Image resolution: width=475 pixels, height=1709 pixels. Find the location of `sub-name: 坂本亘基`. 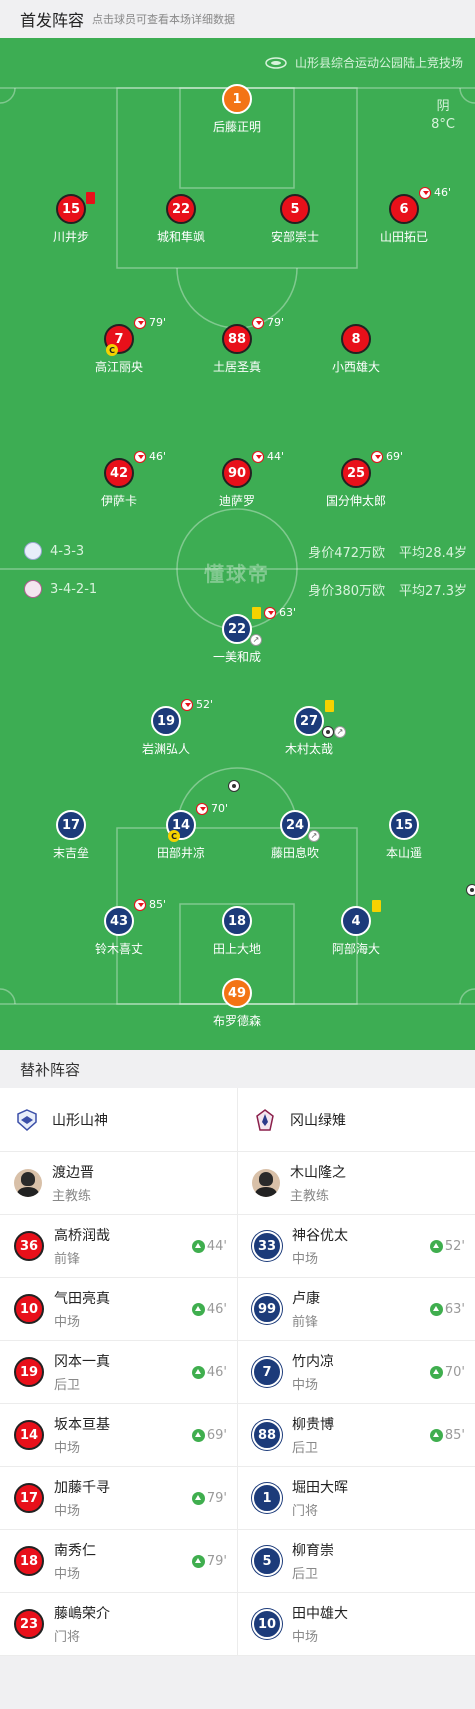

sub-name: 坂本亘基 is located at coordinates (82, 1425).